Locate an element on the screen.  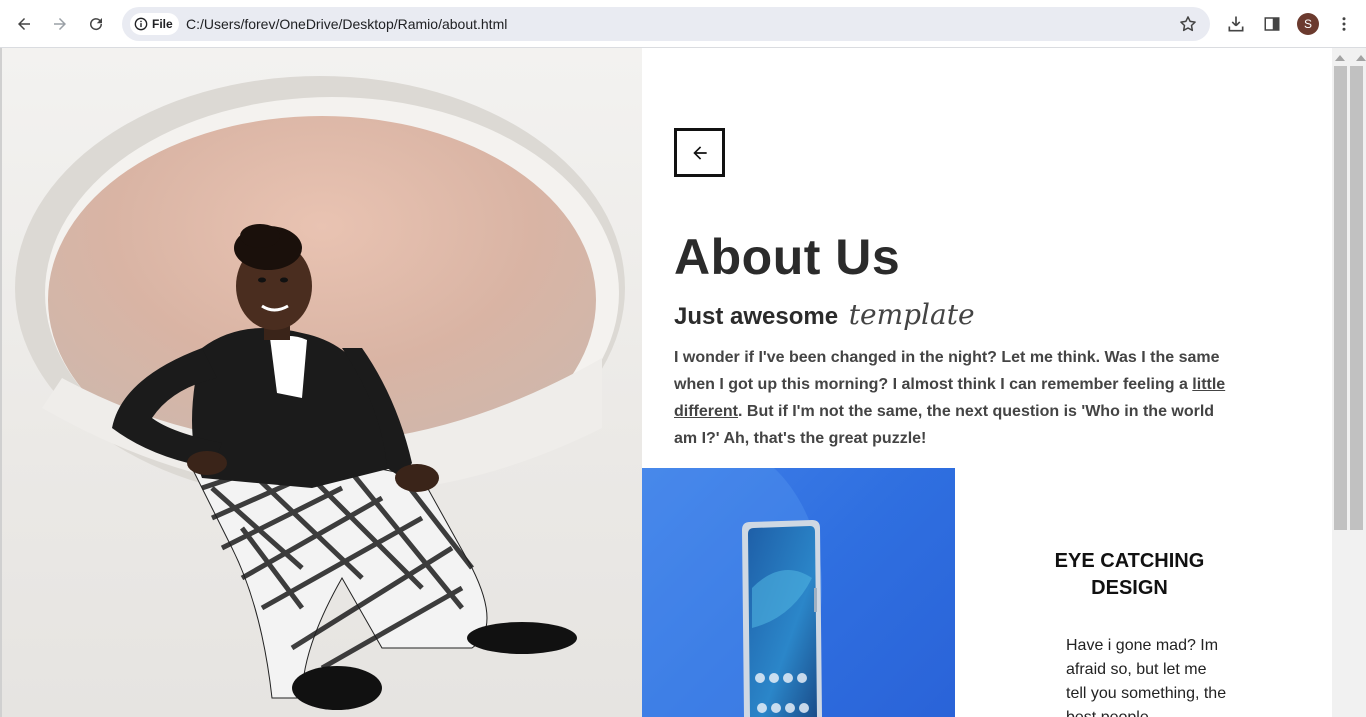
site-info-chip: File is located at coordinates (154, 24).